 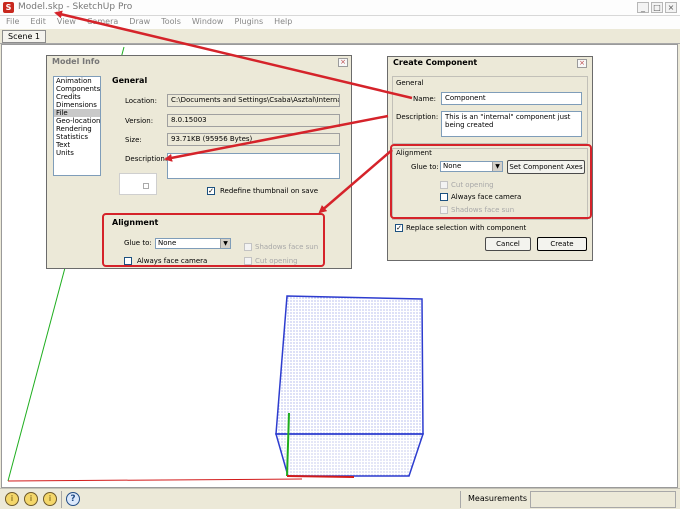 I want to click on cc-name-input: Component, so click(x=511, y=98).